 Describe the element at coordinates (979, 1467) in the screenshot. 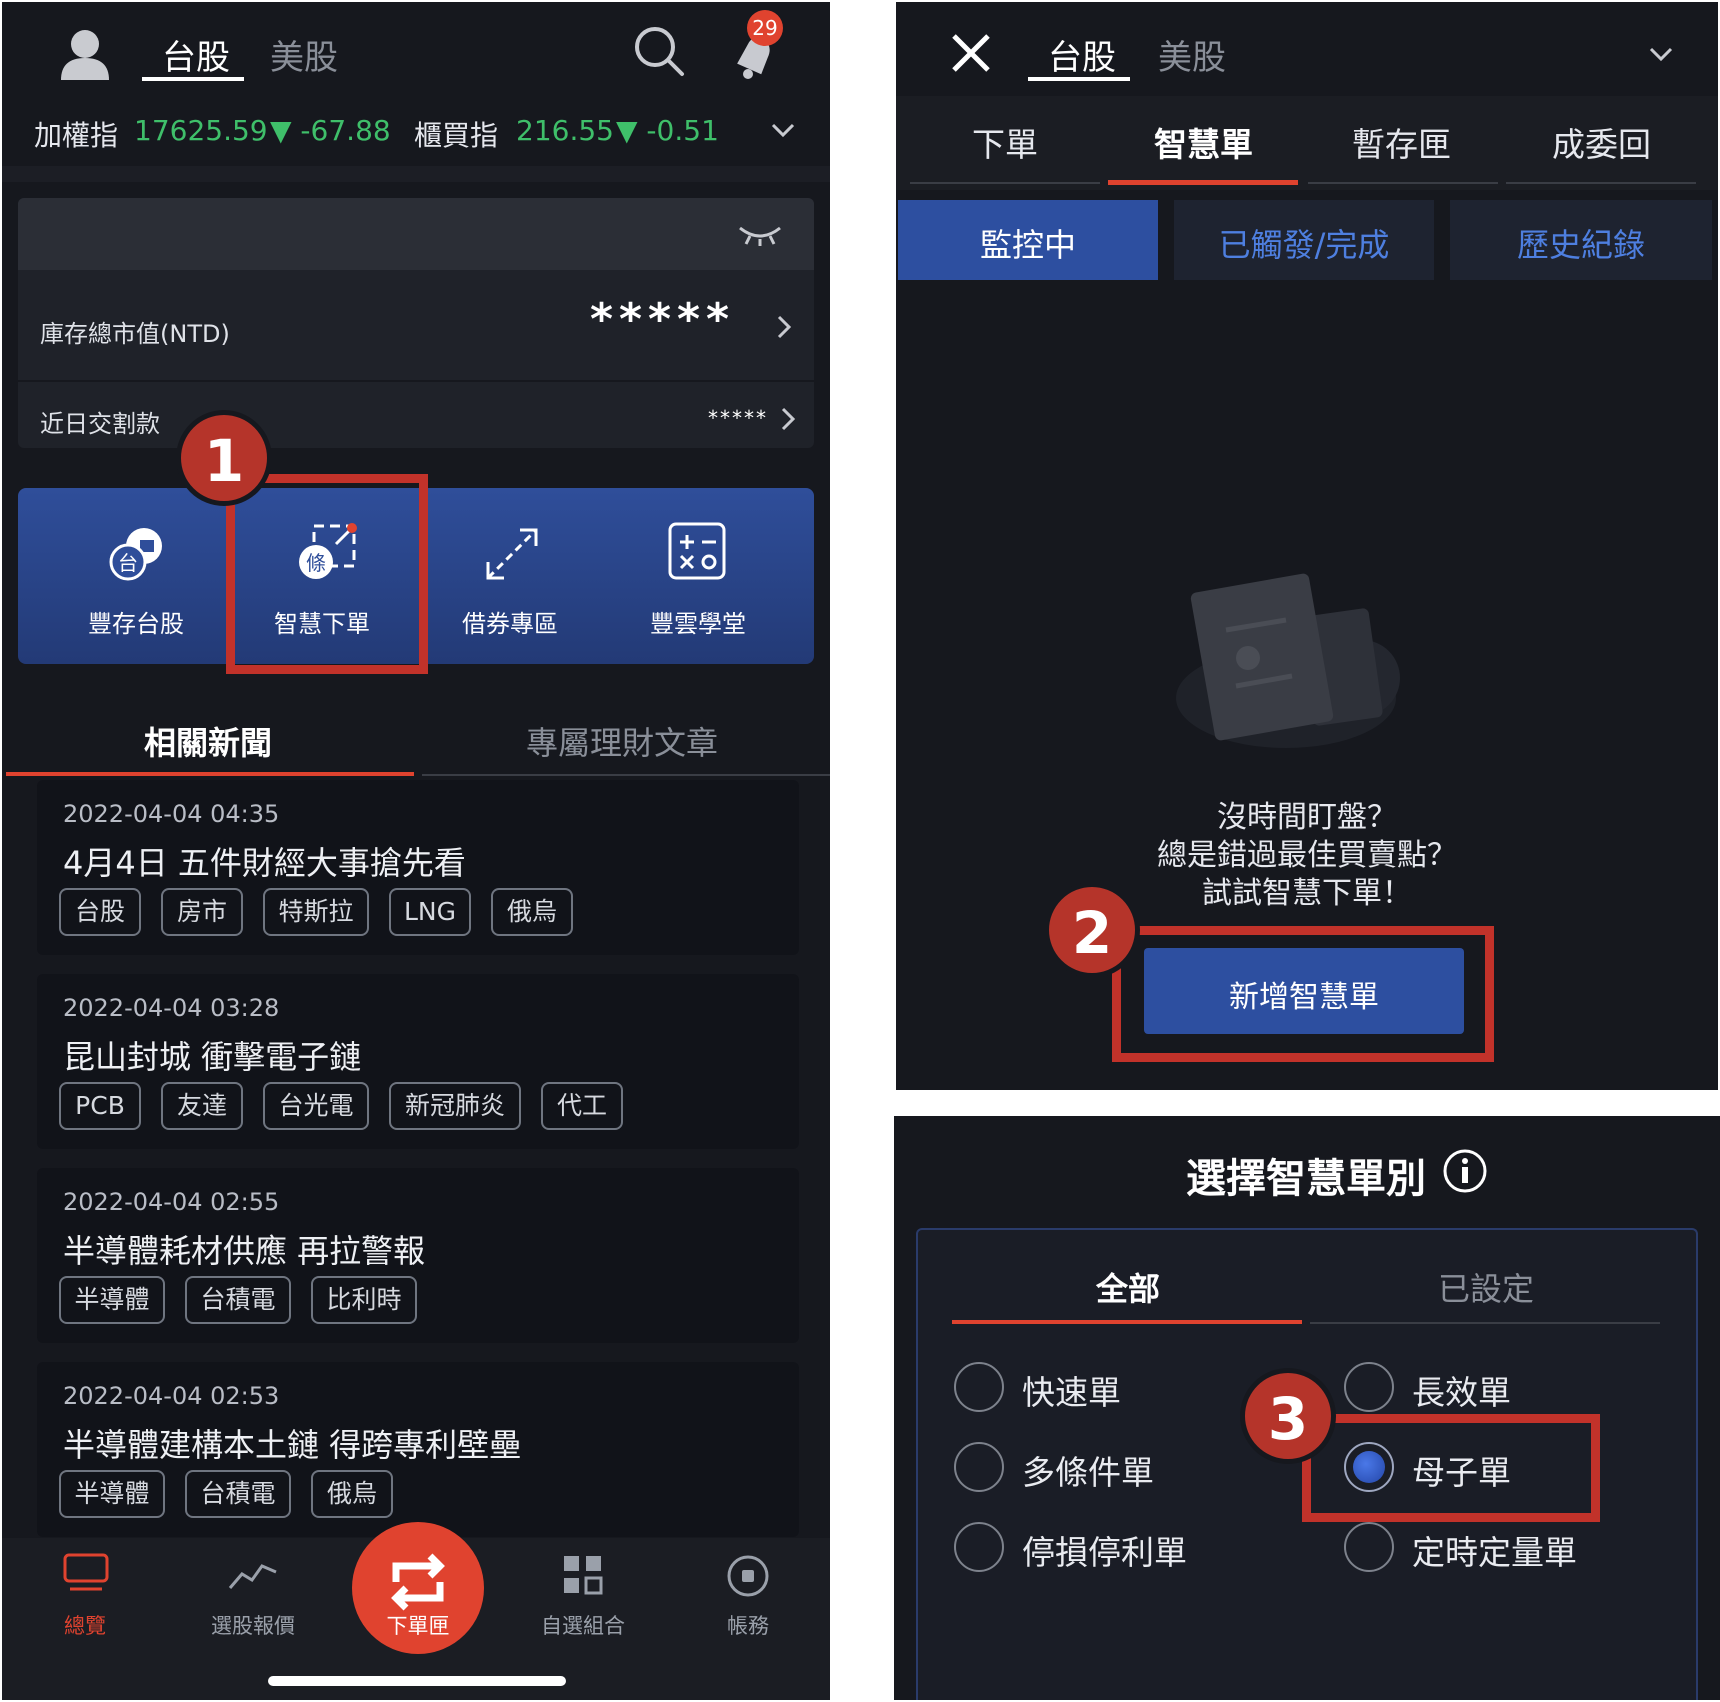

I see `radio-multi-condition-order` at that location.